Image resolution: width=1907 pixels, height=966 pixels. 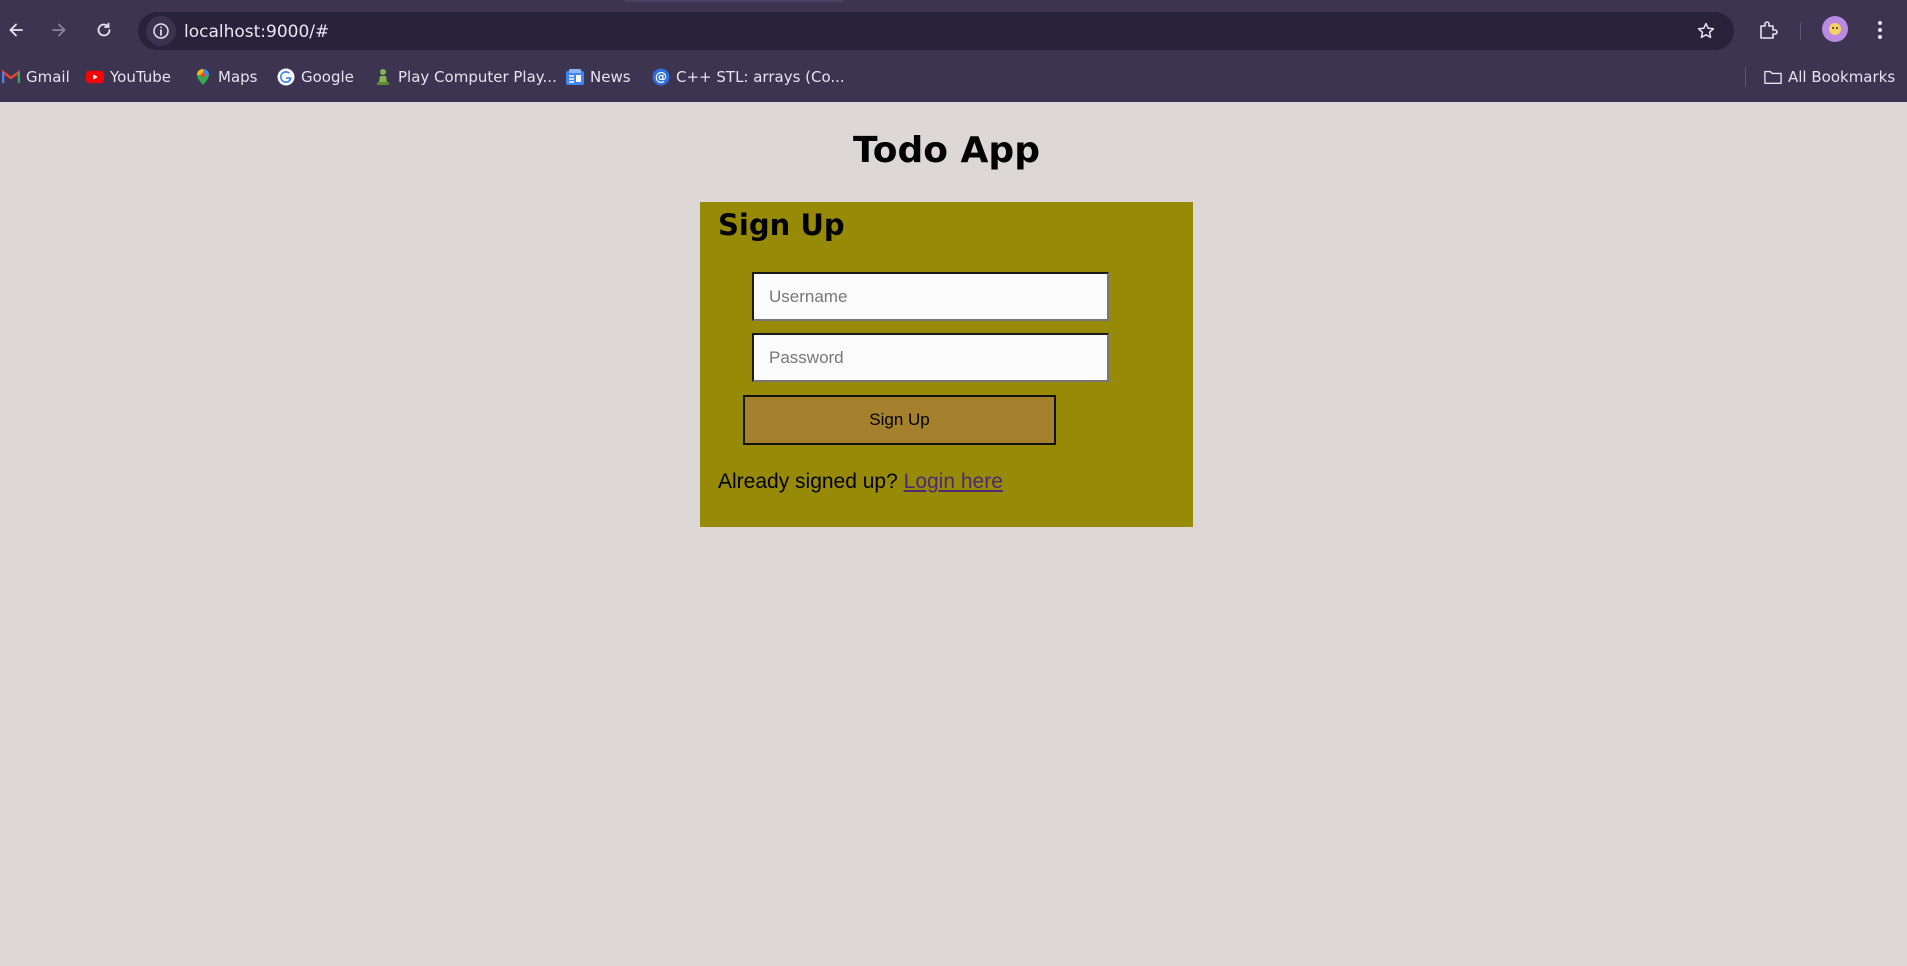 I want to click on all-bookmarks-button: All Bookmarks, so click(x=1829, y=77).